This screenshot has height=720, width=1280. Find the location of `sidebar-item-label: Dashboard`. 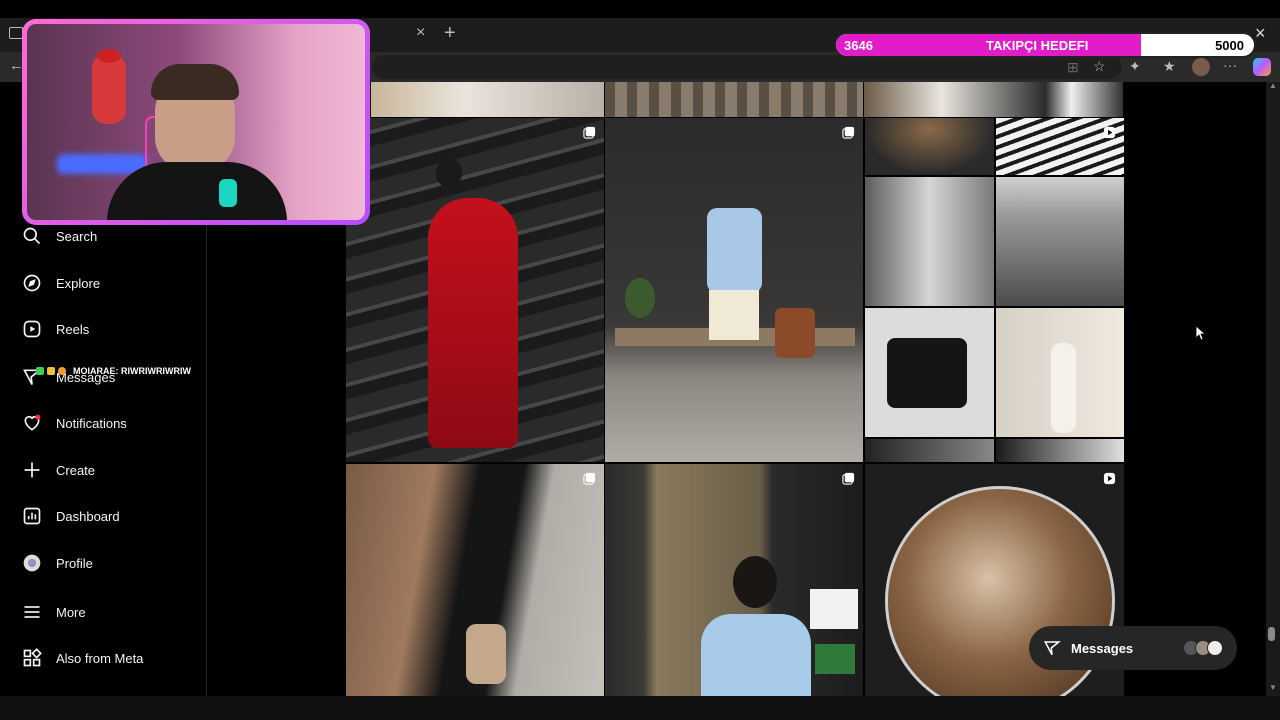

sidebar-item-label: Dashboard is located at coordinates (88, 516).